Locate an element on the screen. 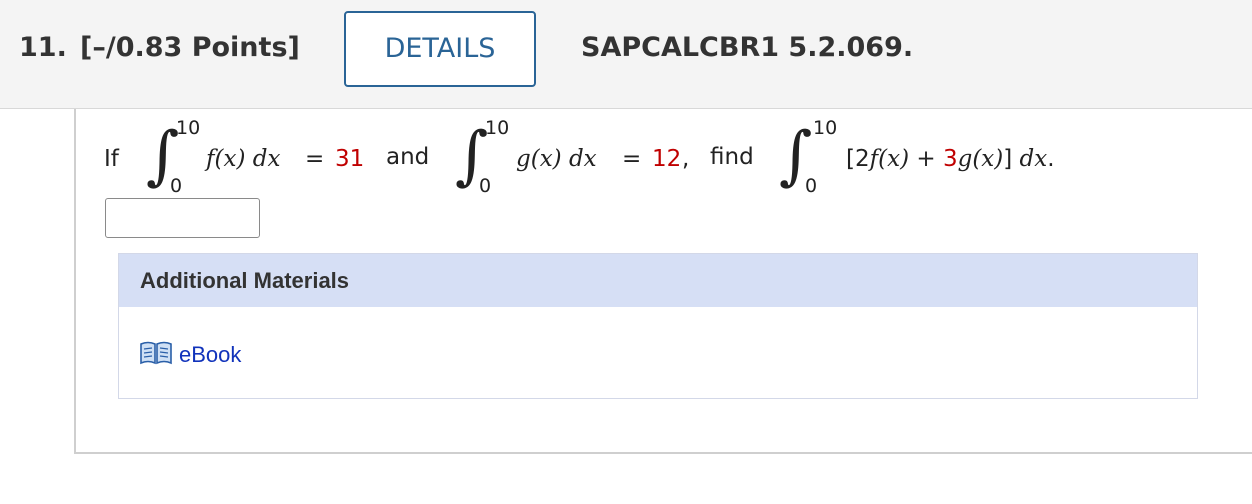  comma: , is located at coordinates (686, 159).